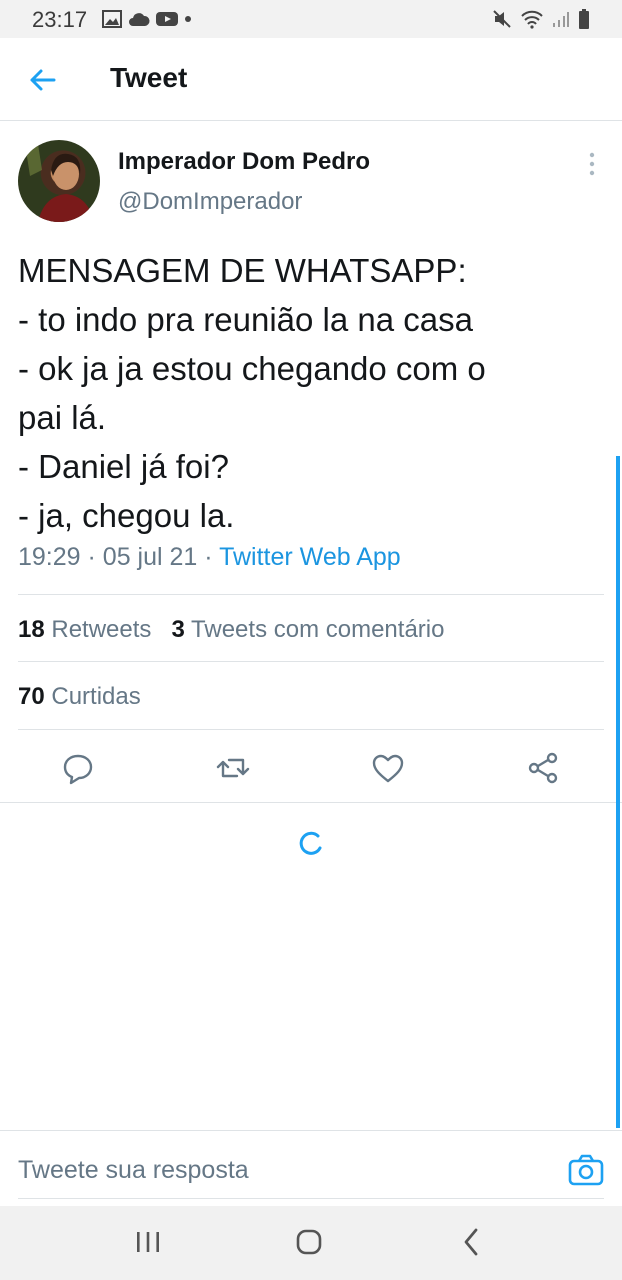  What do you see at coordinates (310, 843) in the screenshot?
I see `loading-spinner-icon` at bounding box center [310, 843].